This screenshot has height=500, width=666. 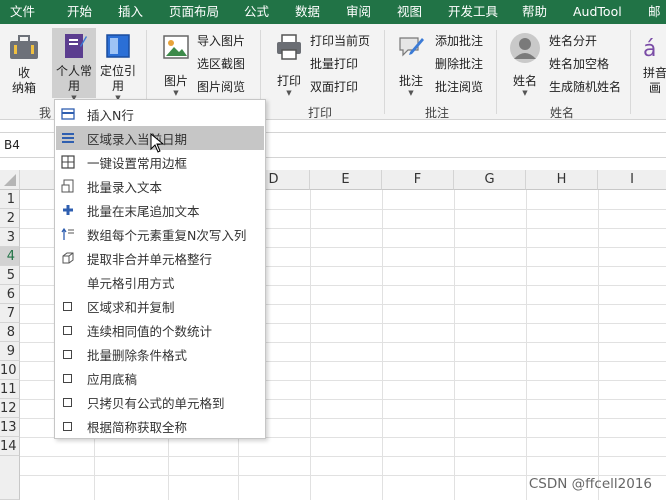 I want to click on pen-comment-icon, so click(x=411, y=47).